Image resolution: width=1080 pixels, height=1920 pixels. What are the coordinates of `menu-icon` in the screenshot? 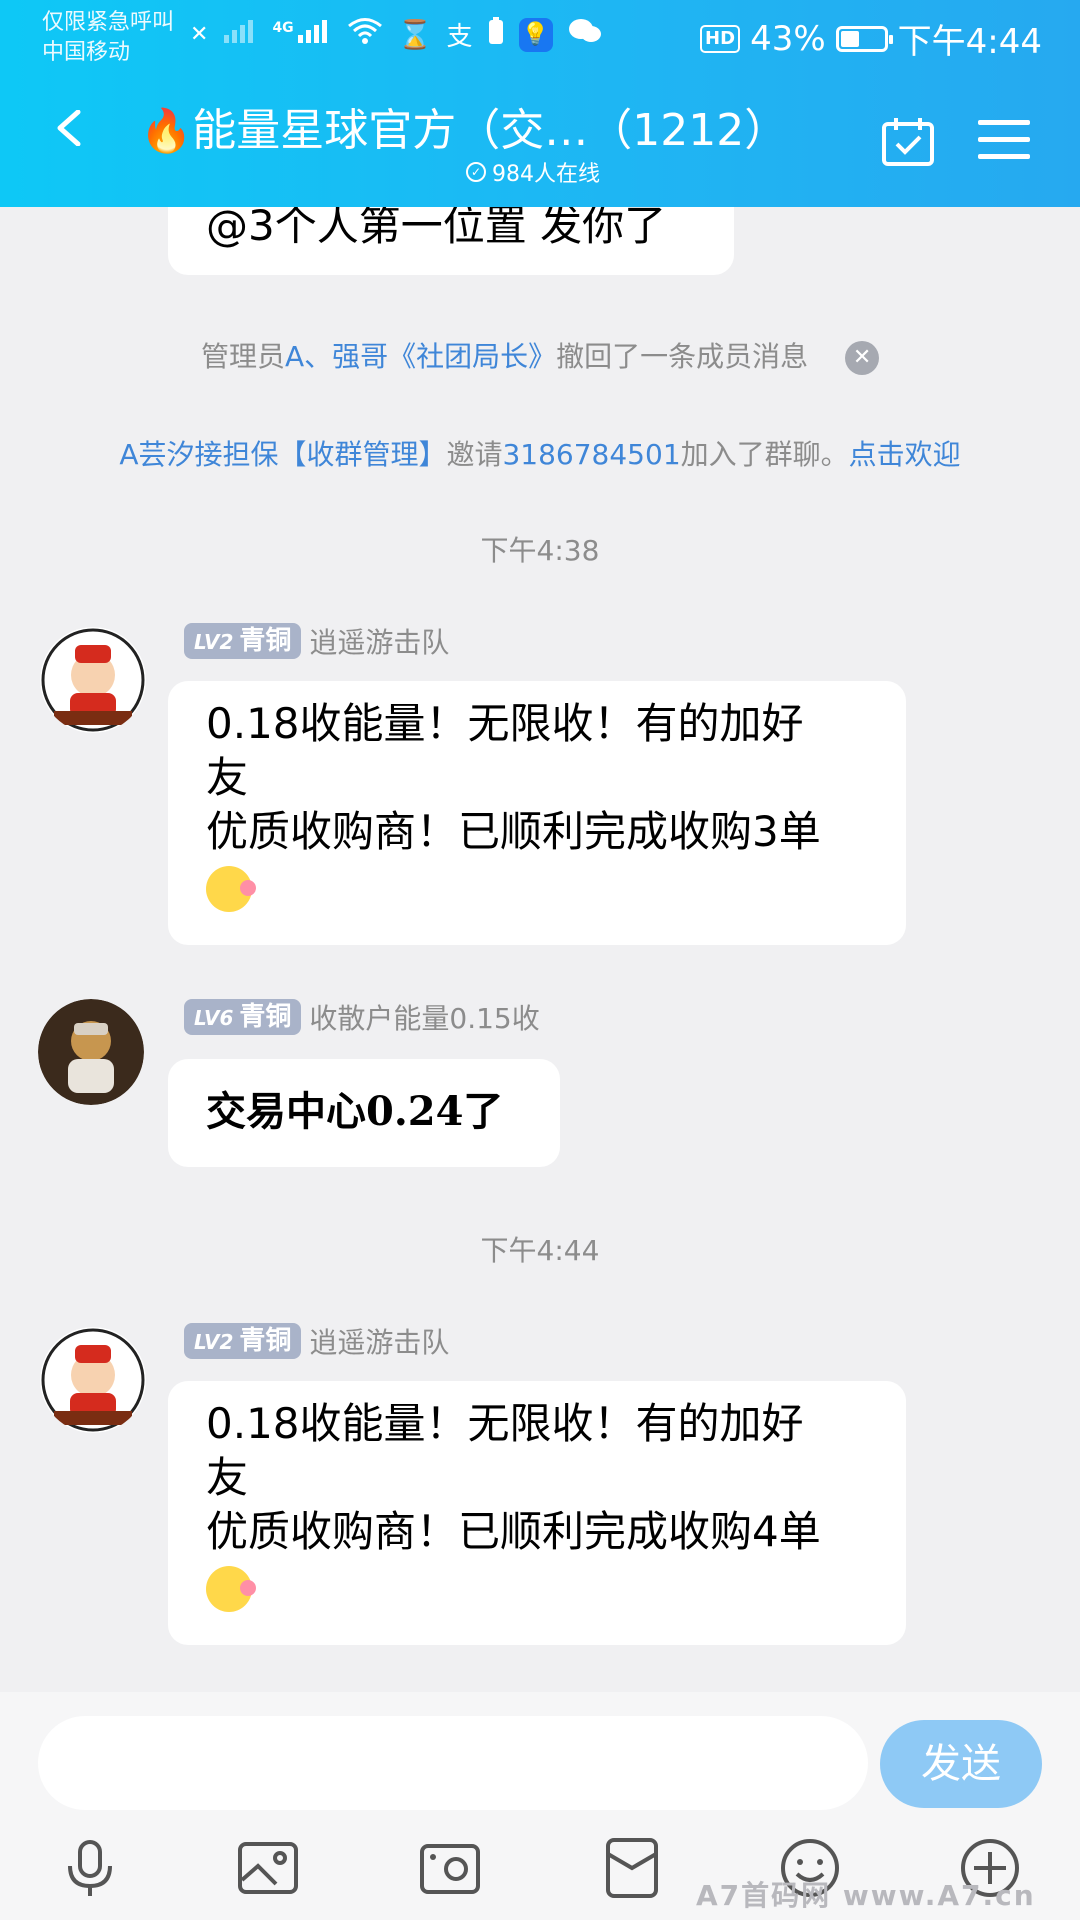 It's located at (1004, 140).